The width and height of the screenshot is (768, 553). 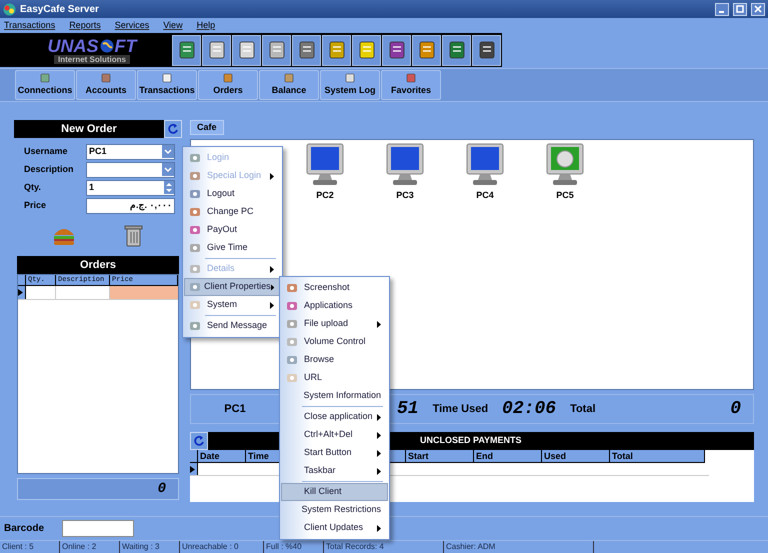 I want to click on menu-item: PayOut, so click(x=232, y=230).